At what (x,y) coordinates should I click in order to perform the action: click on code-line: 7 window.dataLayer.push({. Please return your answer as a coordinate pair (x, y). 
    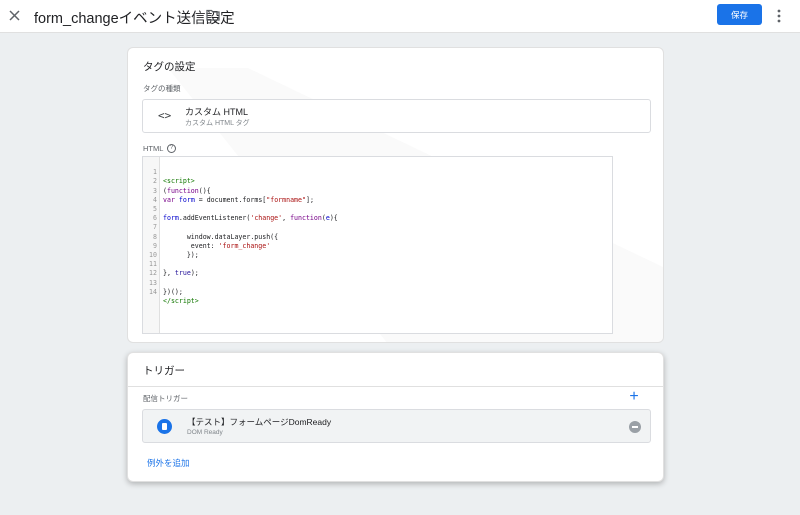
    Looking at the image, I should click on (210, 227).